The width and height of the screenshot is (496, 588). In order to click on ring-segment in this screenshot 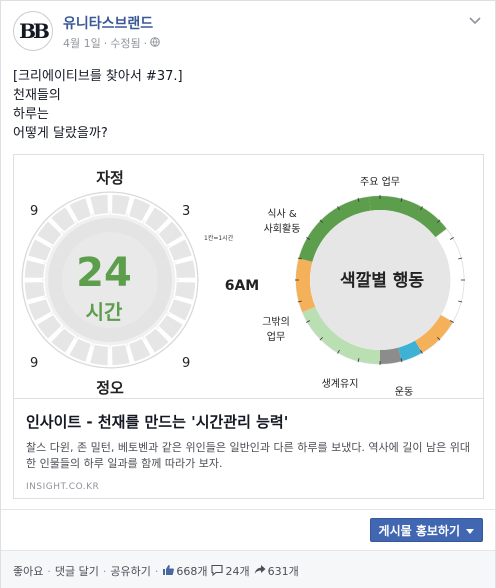, I will do `click(391, 355)`.